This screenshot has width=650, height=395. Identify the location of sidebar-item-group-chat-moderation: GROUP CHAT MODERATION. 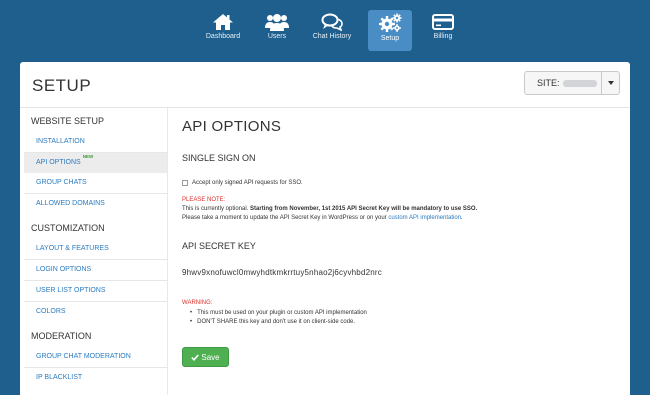
(95, 357).